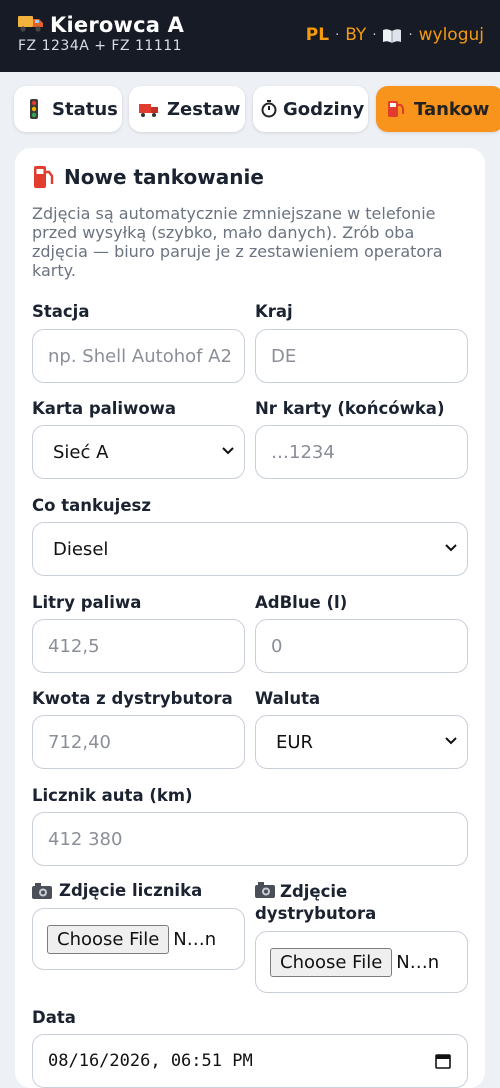 The height and width of the screenshot is (1088, 500). What do you see at coordinates (452, 109) in the screenshot?
I see `tab-label: Tankow` at bounding box center [452, 109].